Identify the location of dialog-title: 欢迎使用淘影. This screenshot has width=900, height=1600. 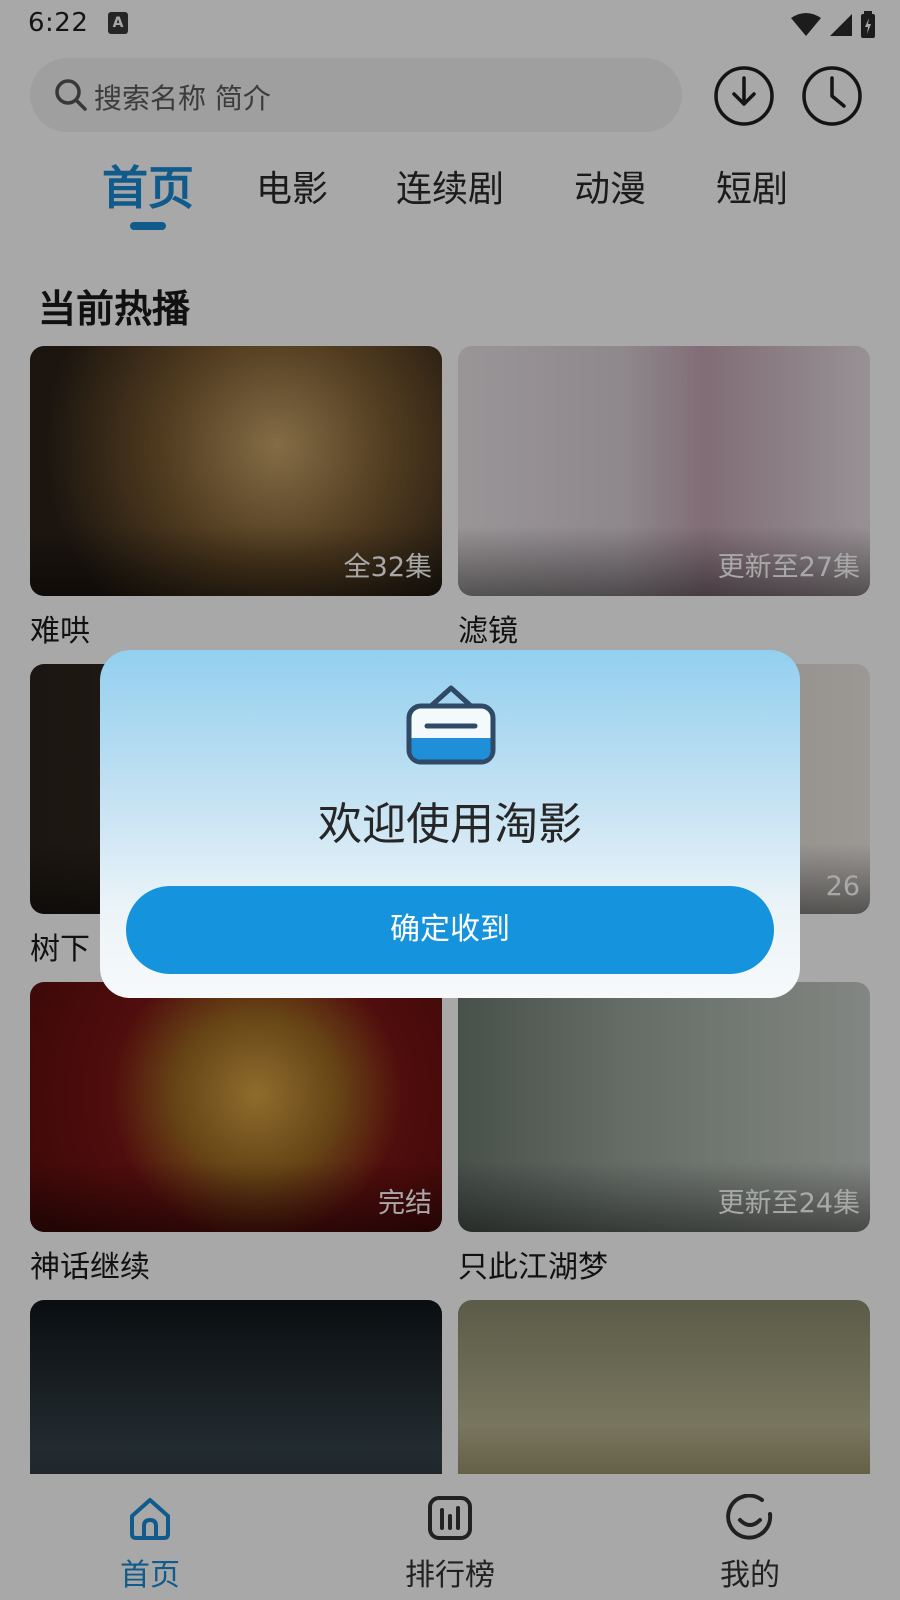
(450, 824).